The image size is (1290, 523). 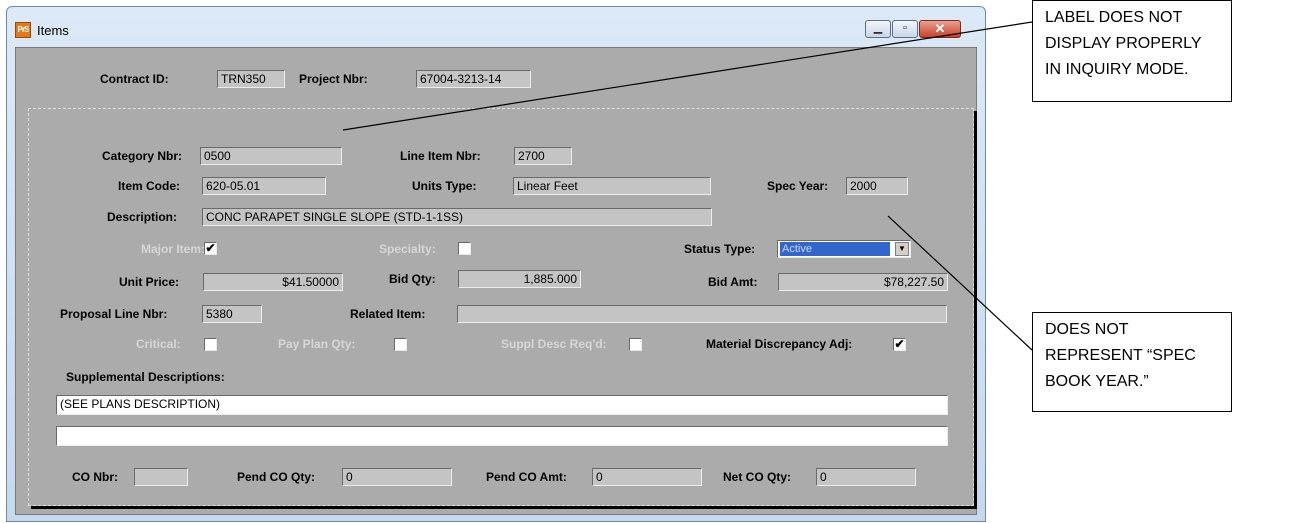 I want to click on callout-spec-line-3: BOOK YEAR.”, so click(x=1097, y=381).